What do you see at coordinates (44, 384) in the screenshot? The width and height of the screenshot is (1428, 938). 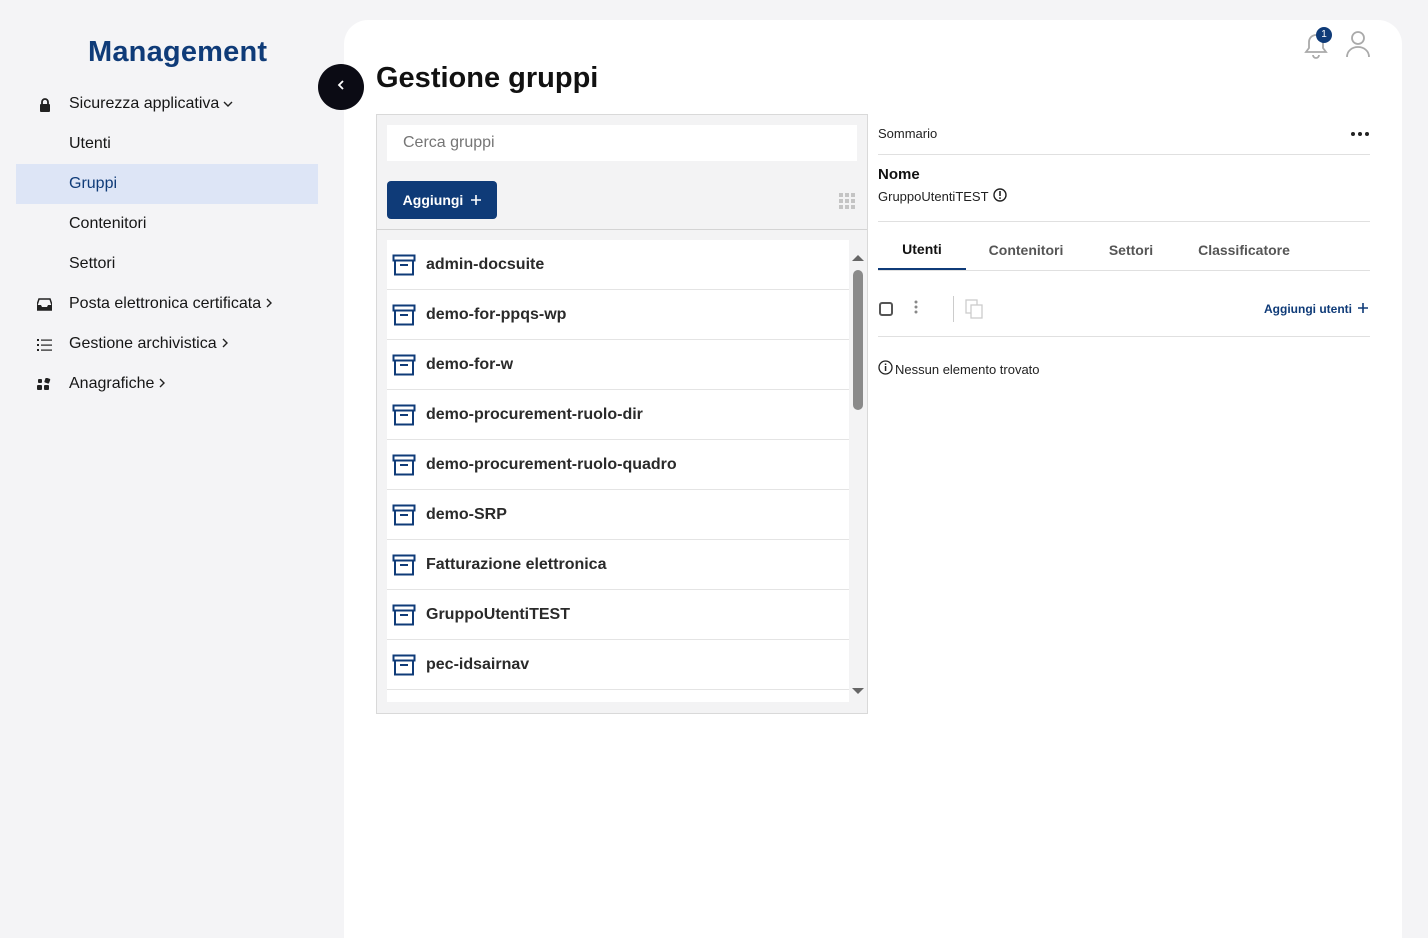 I see `apps-icon` at bounding box center [44, 384].